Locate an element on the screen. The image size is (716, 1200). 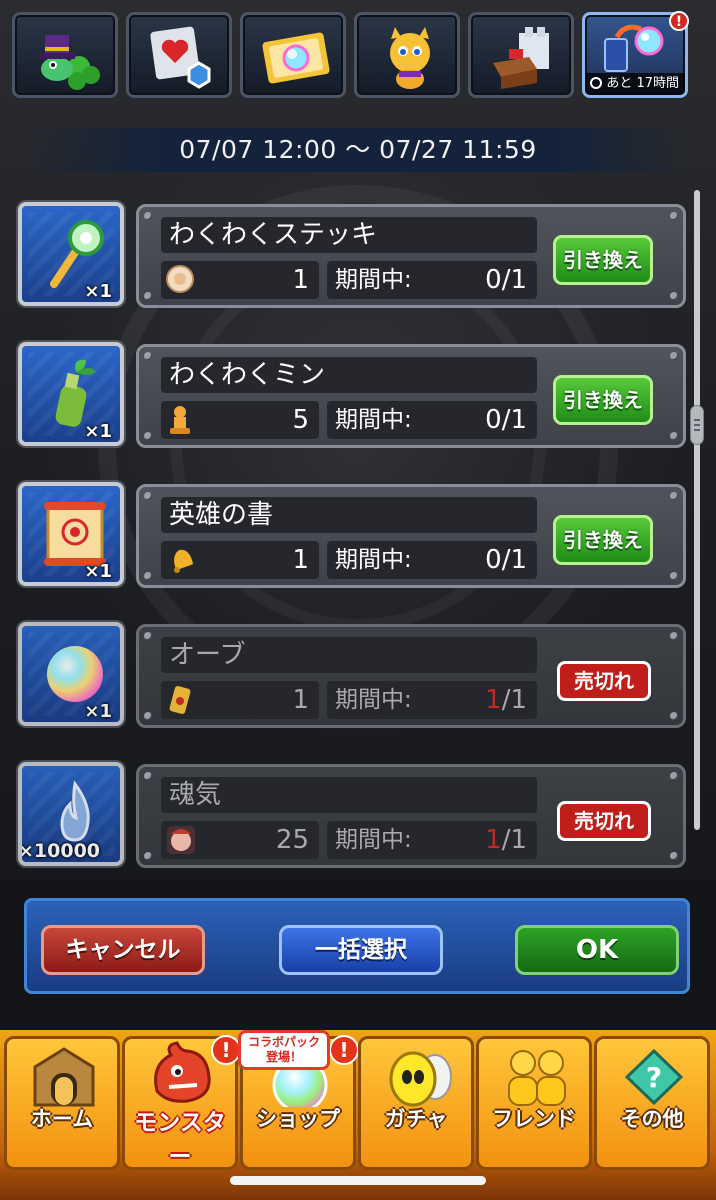
collab-banner: コラボパック 登場！ is located at coordinates (284, 1050).